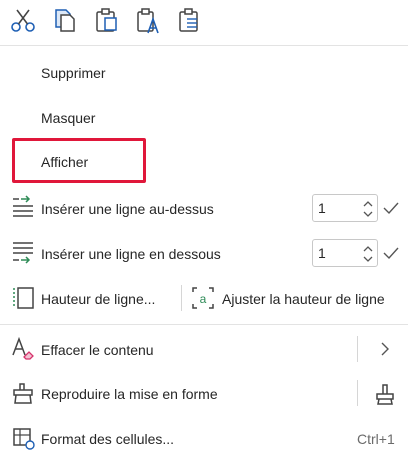 The height and width of the screenshot is (459, 408). I want to click on scissors-icon, so click(23, 21).